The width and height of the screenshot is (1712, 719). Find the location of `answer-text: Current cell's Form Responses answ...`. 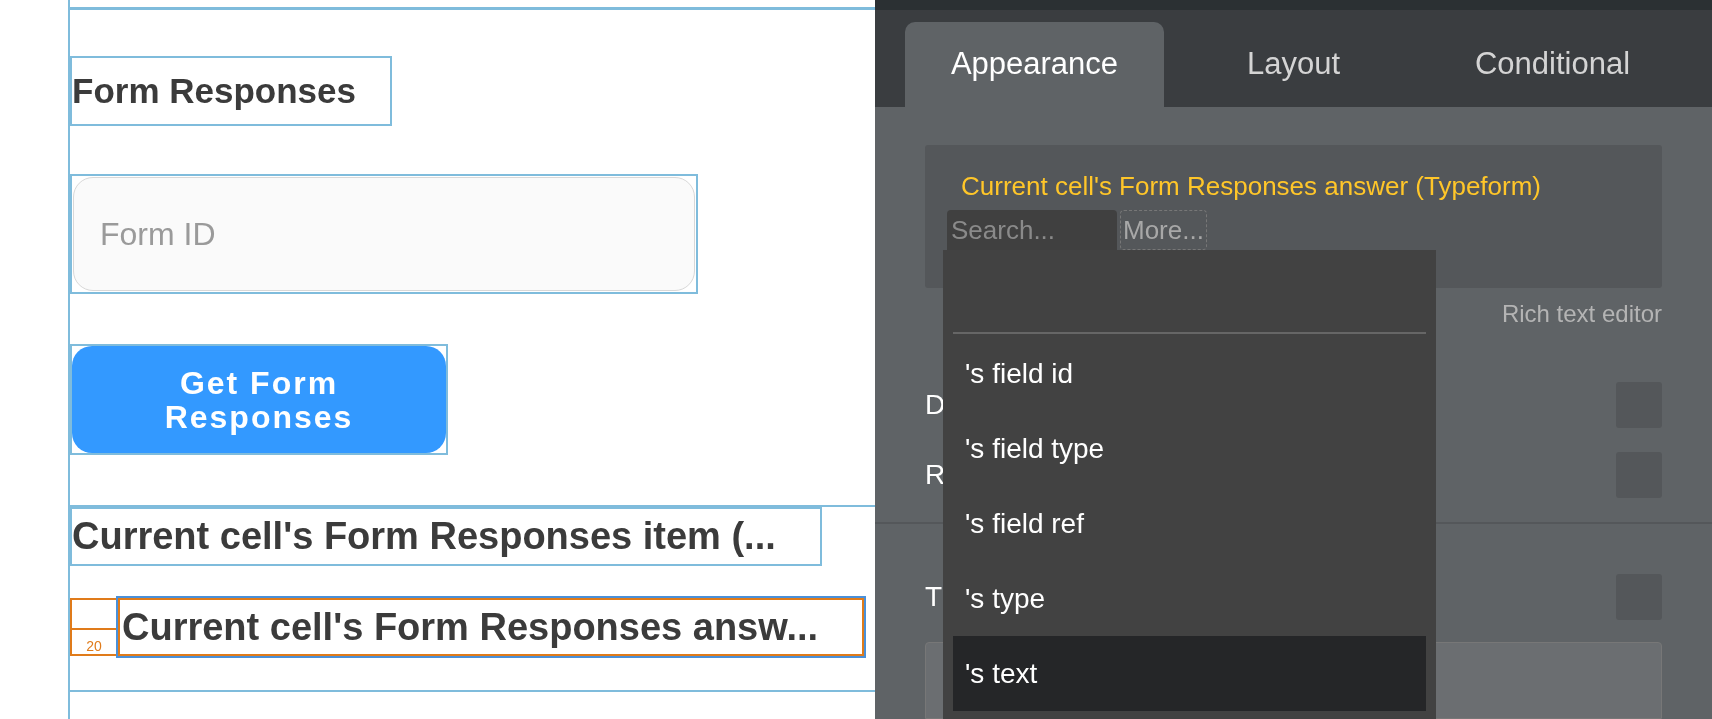

answer-text: Current cell's Form Responses answ... is located at coordinates (470, 627).